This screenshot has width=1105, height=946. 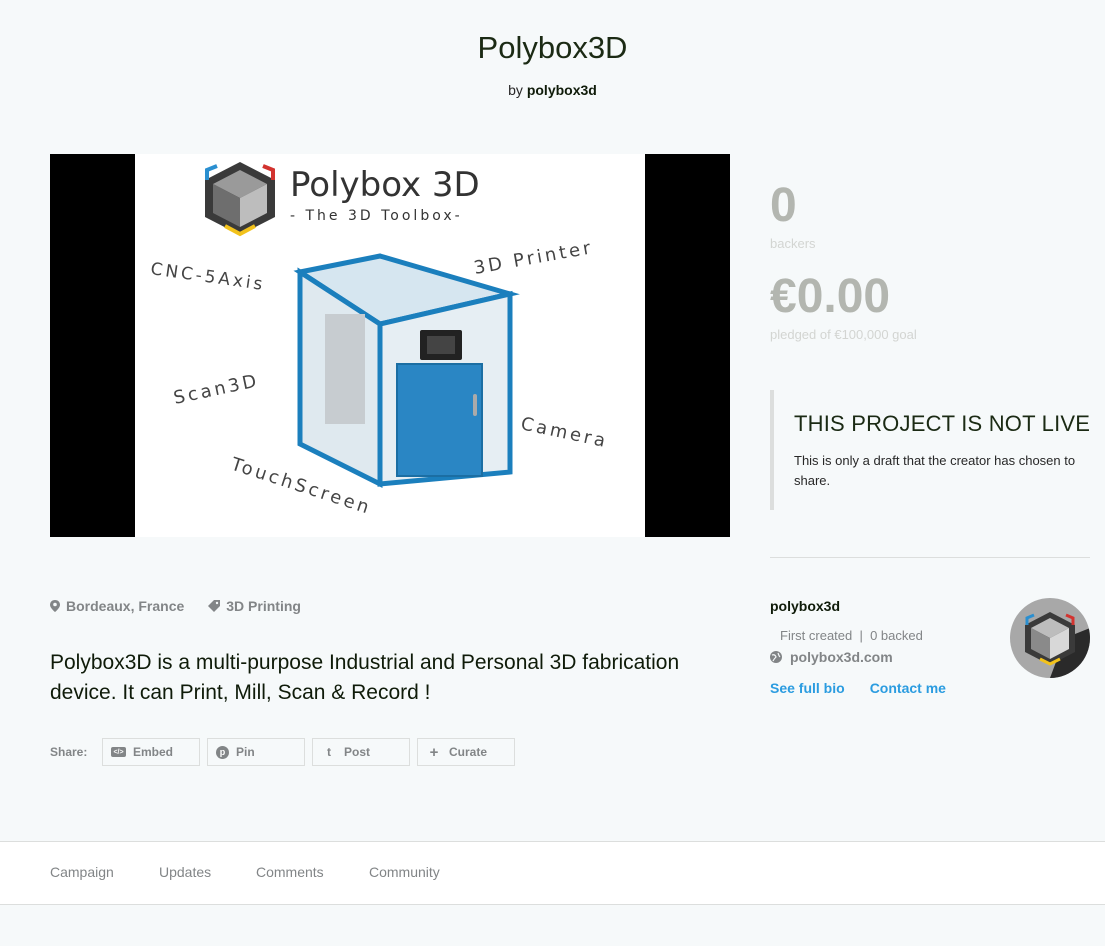 I want to click on curate-button: + Curate, so click(x=466, y=752).